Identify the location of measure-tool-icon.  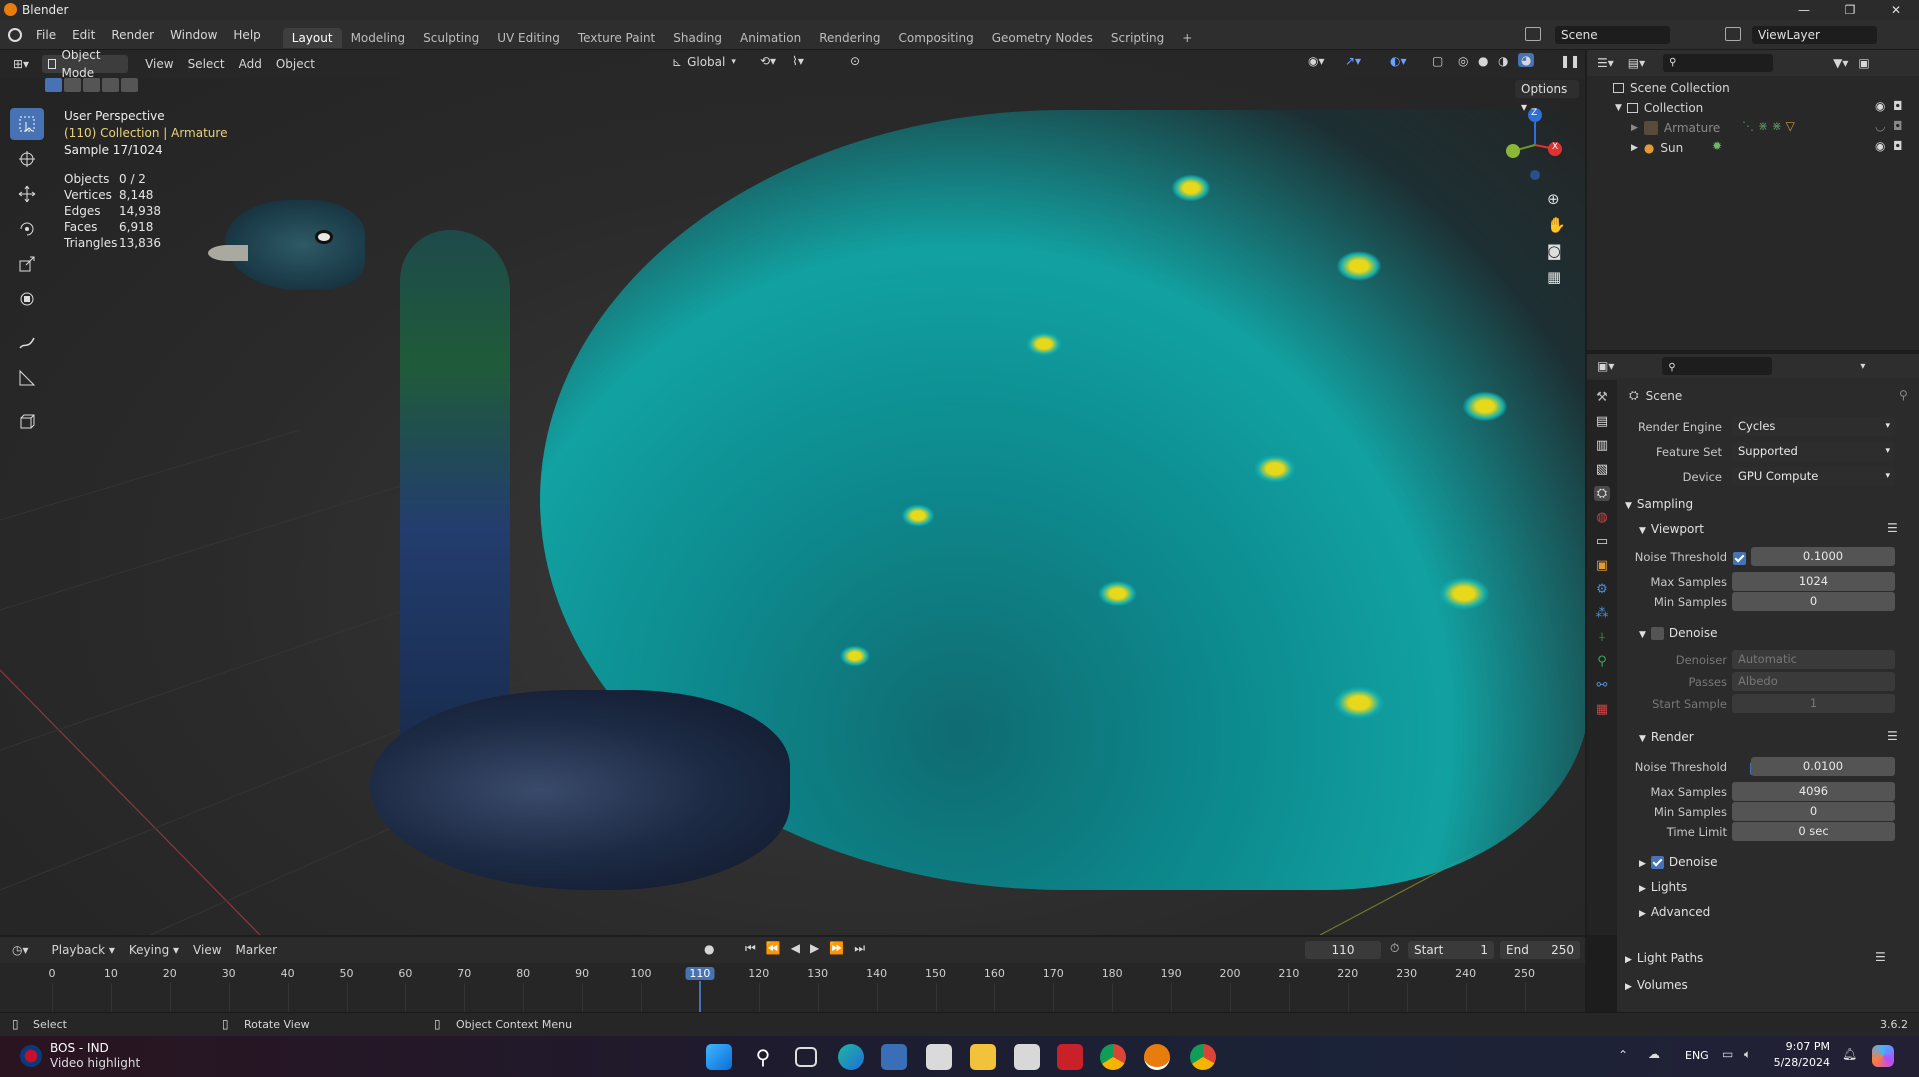
(27, 378).